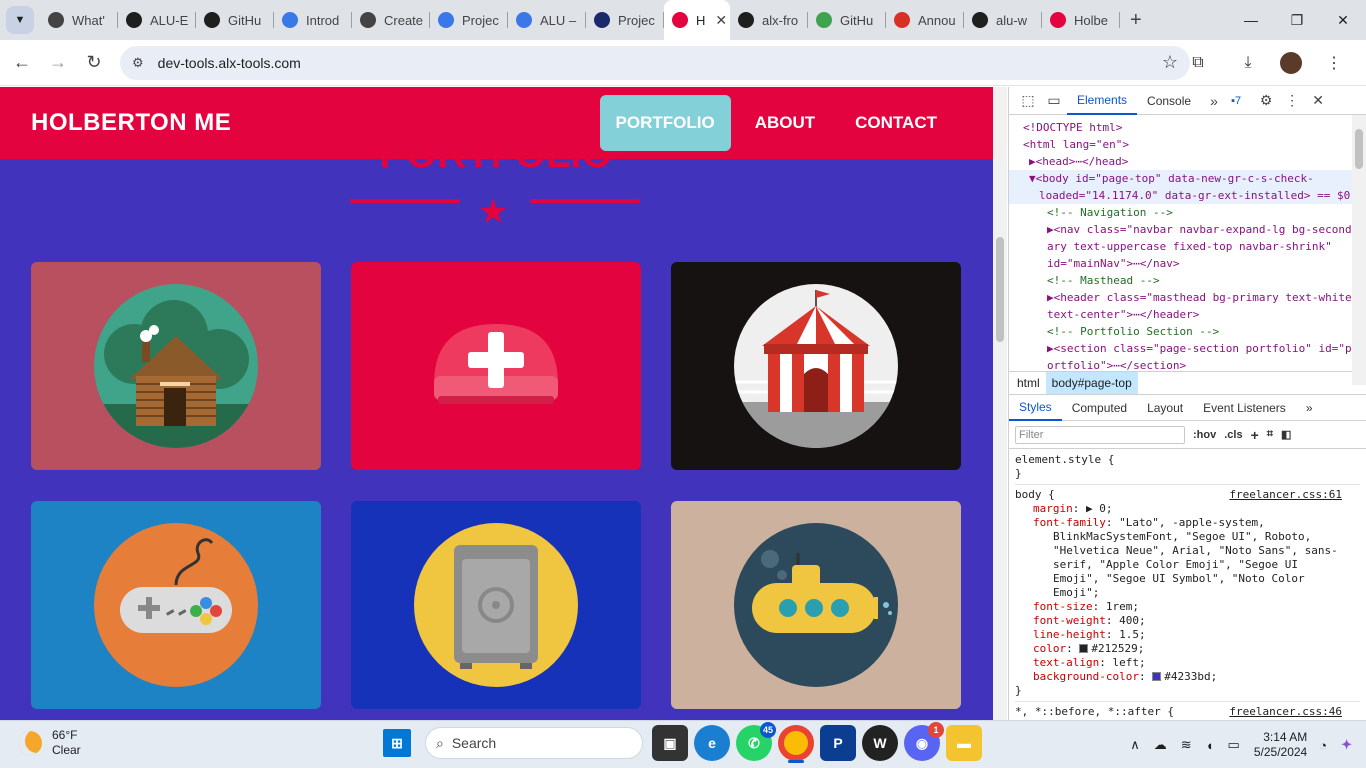 This screenshot has width=1366, height=769. Describe the element at coordinates (131, 123) in the screenshot. I see `site-brand: HOLBERTON ME` at that location.